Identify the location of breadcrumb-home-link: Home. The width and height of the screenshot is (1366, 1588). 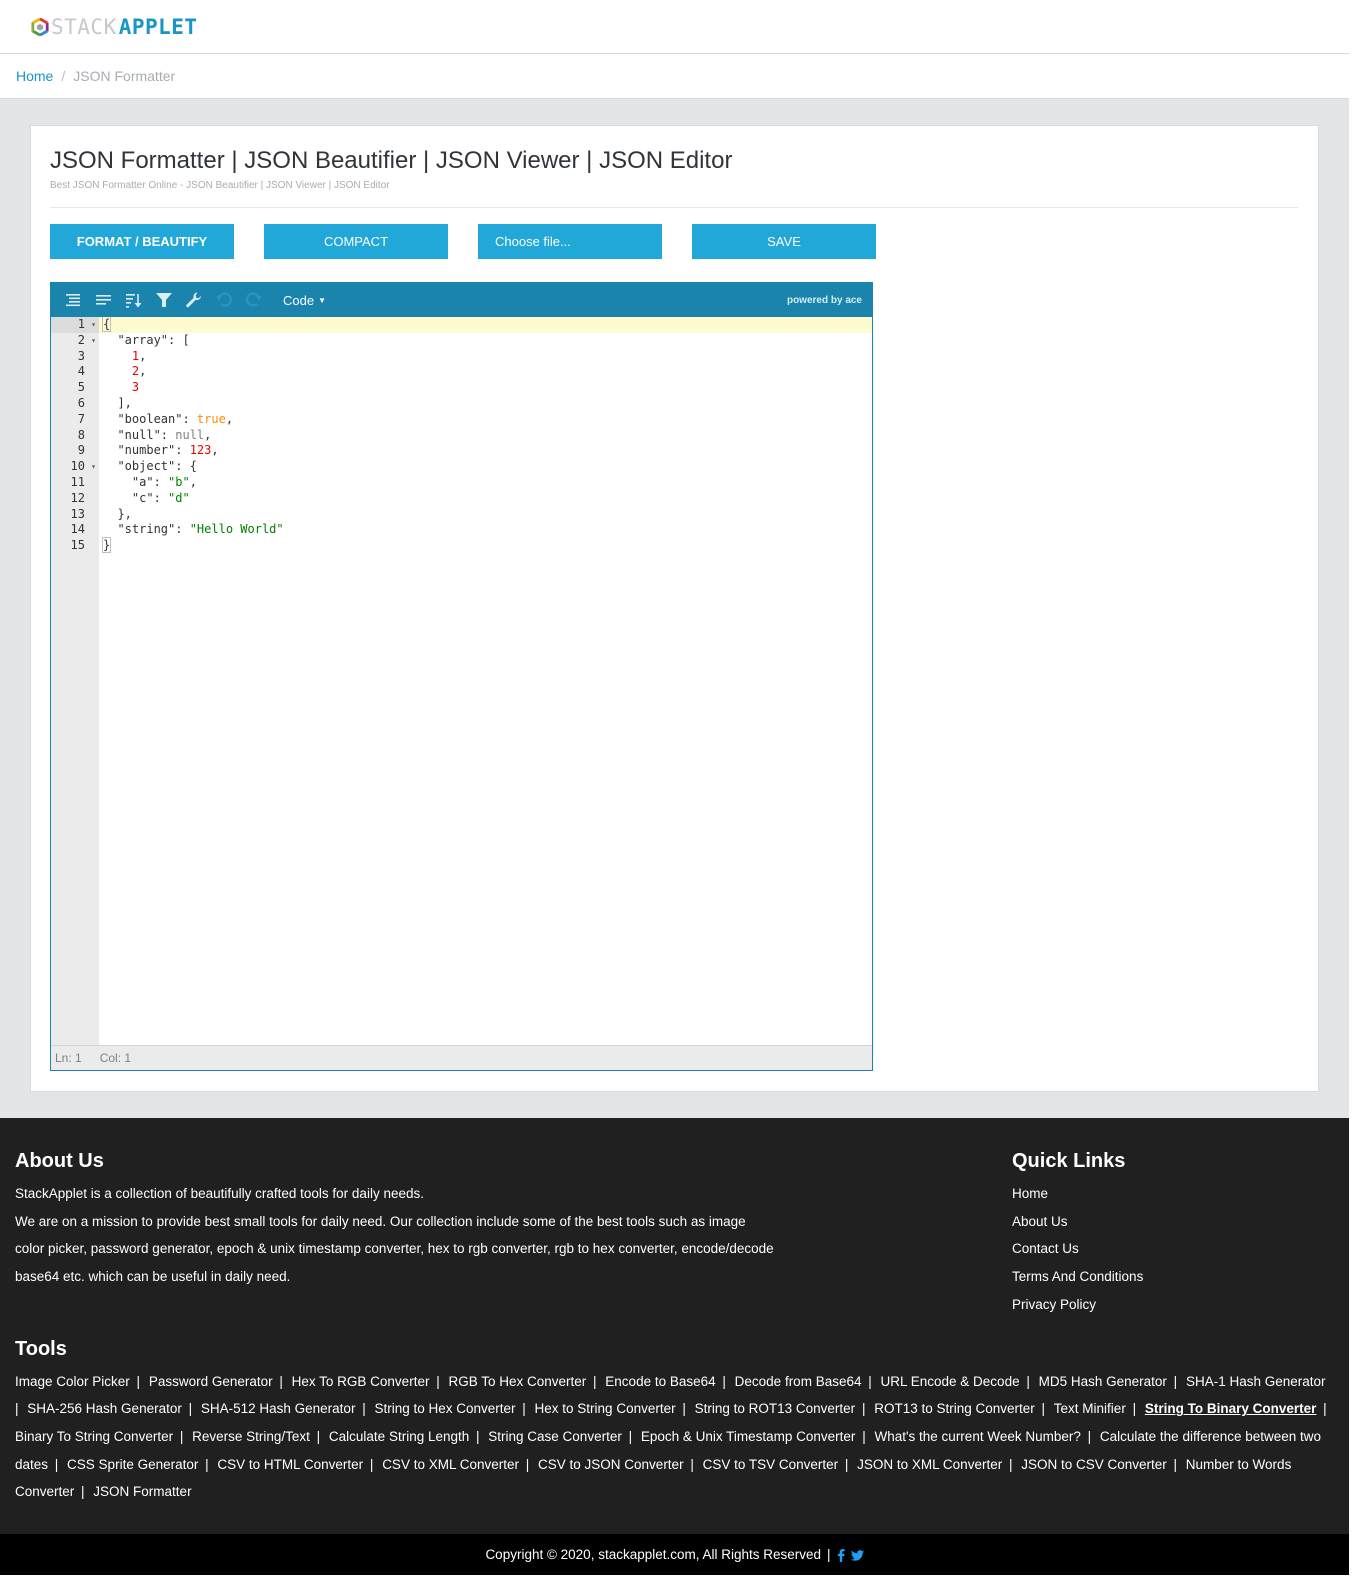
(34, 76).